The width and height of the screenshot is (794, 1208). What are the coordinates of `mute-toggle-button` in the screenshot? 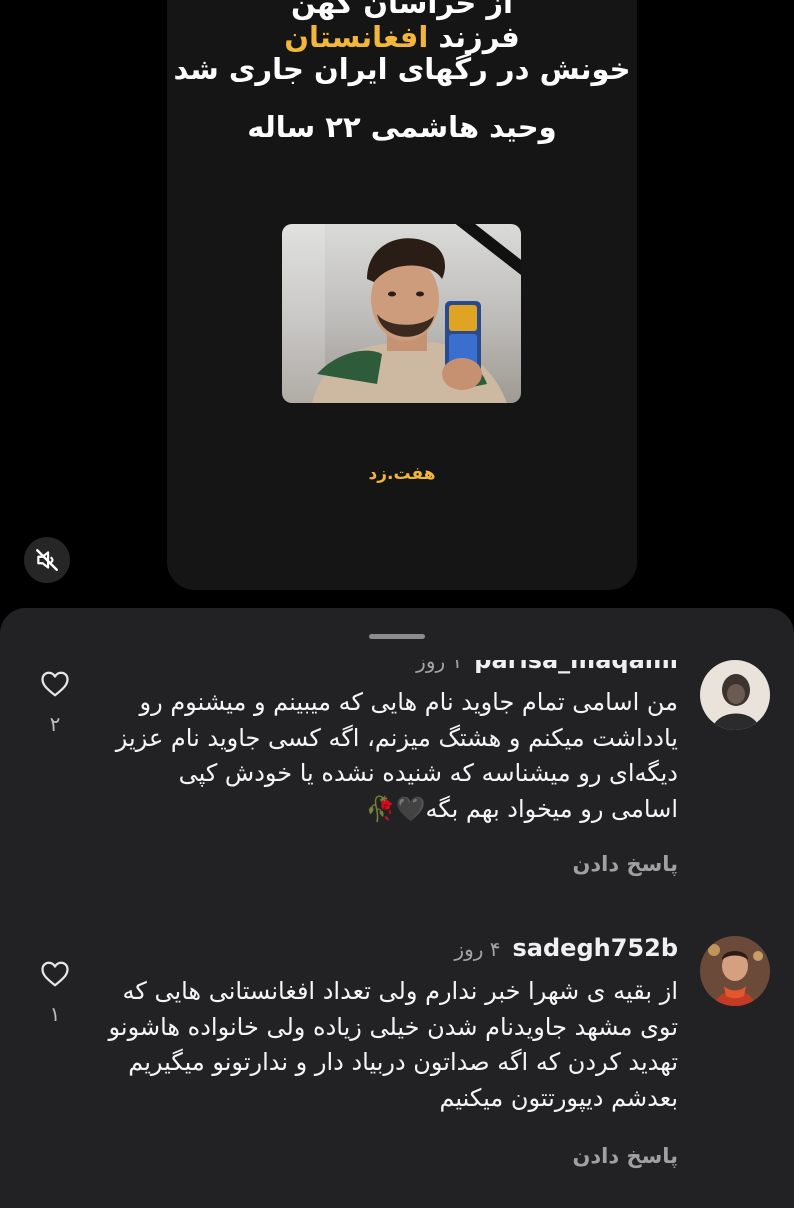 It's located at (47, 560).